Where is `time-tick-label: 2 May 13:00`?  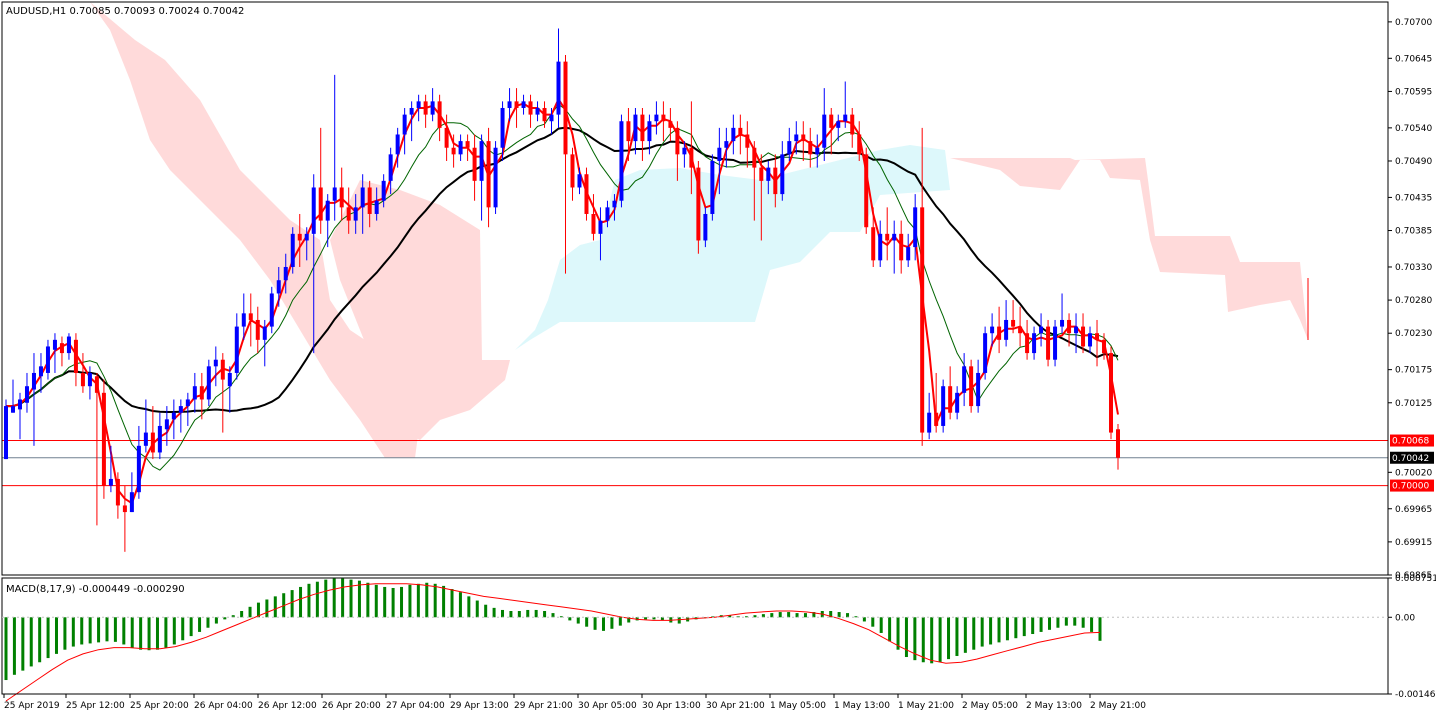 time-tick-label: 2 May 13:00 is located at coordinates (1054, 706).